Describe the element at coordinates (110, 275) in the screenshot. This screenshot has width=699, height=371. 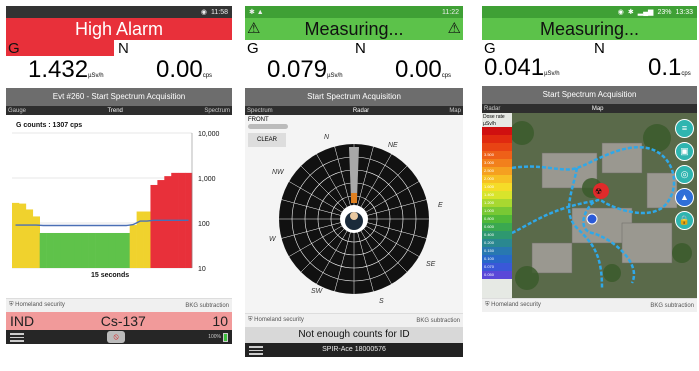
I see `x-axis-label: 15 seconds` at that location.